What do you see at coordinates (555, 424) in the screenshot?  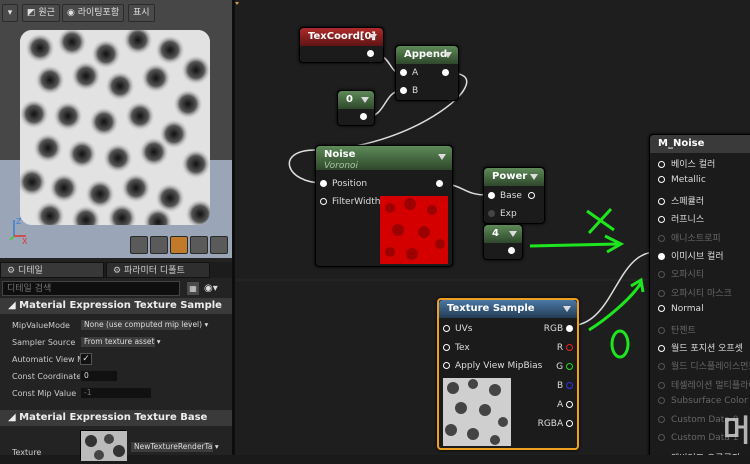 I see `texture-sample-out-rgba: RGBA` at bounding box center [555, 424].